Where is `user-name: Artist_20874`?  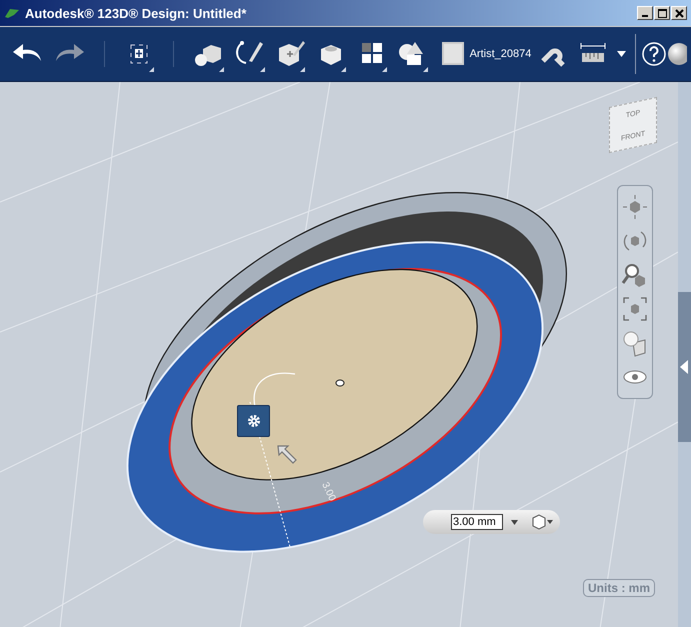
user-name: Artist_20874 is located at coordinates (501, 54).